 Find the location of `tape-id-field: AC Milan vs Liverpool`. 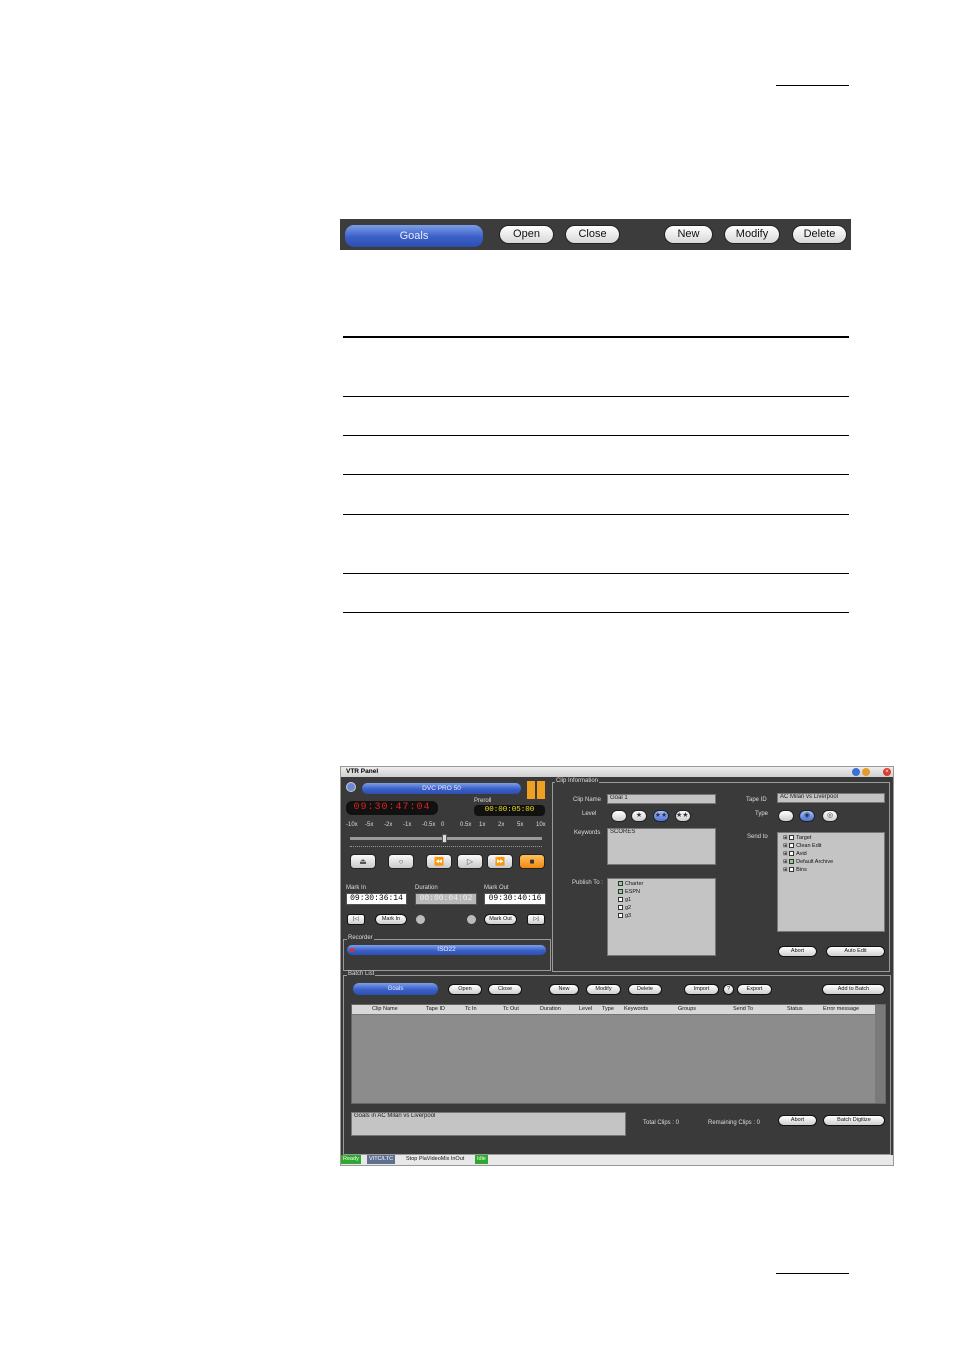

tape-id-field: AC Milan vs Liverpool is located at coordinates (831, 798).